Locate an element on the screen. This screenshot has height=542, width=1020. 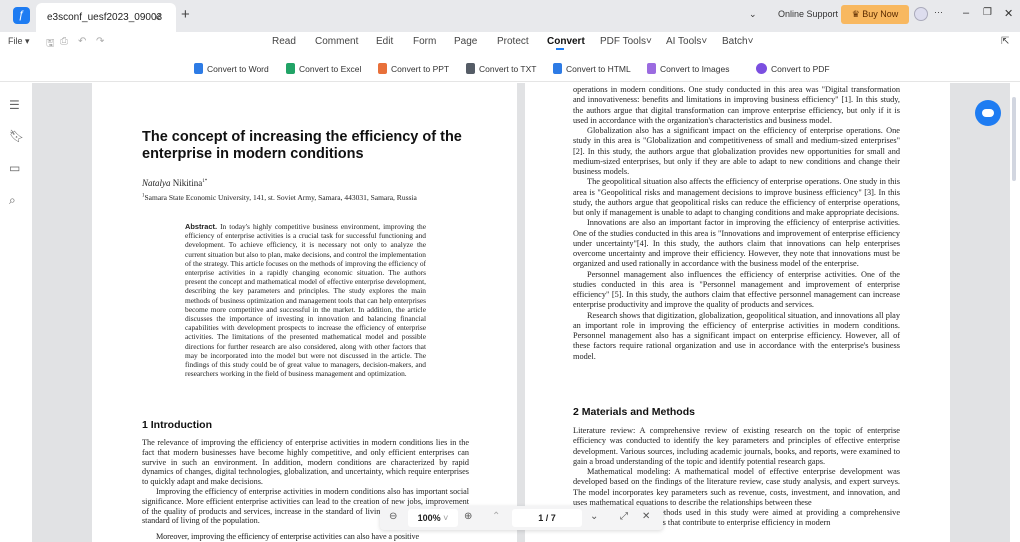
search-icon: ⌕ is located at coordinates (16, 200).